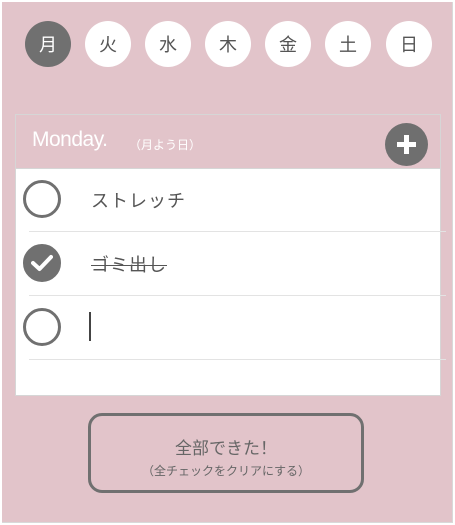 The image size is (455, 525). I want to click on task-item: ゴミ出し, so click(231, 264).